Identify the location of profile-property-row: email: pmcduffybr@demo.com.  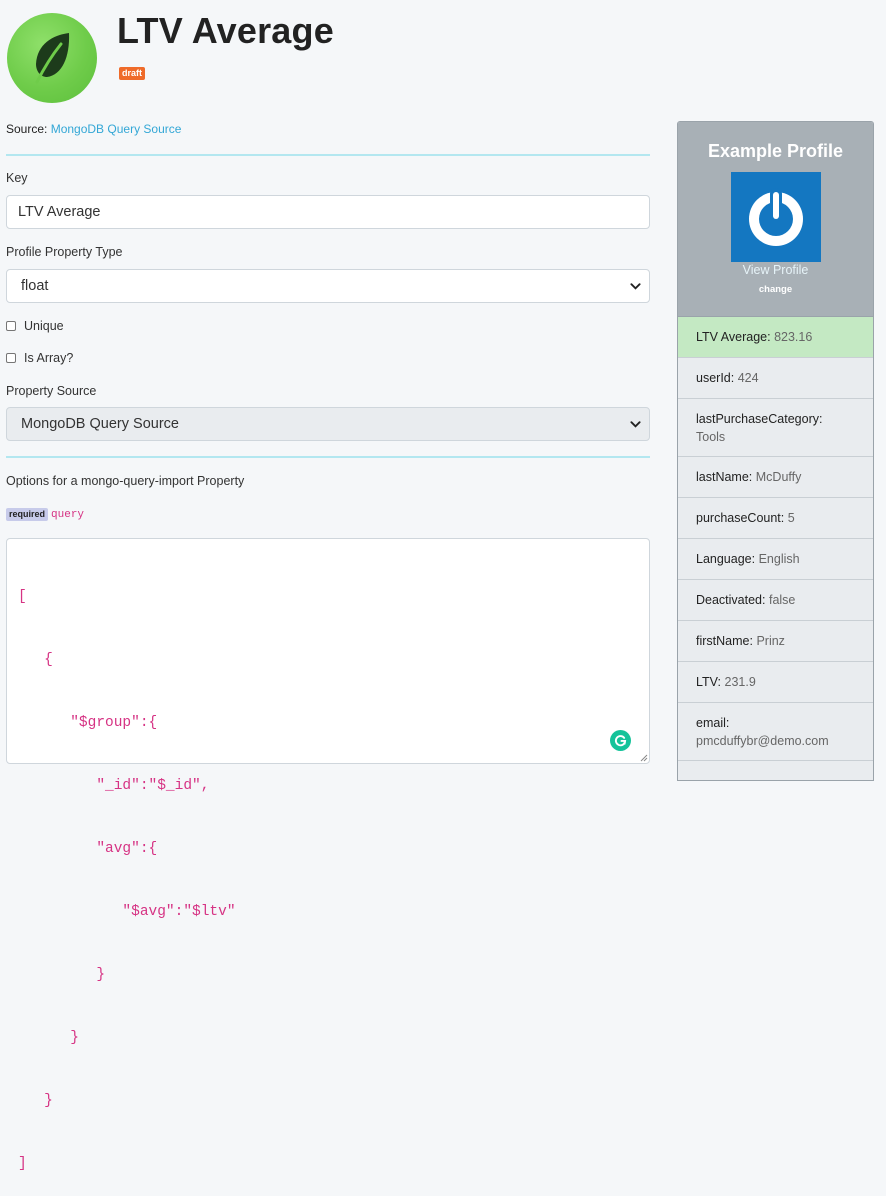
(775, 732).